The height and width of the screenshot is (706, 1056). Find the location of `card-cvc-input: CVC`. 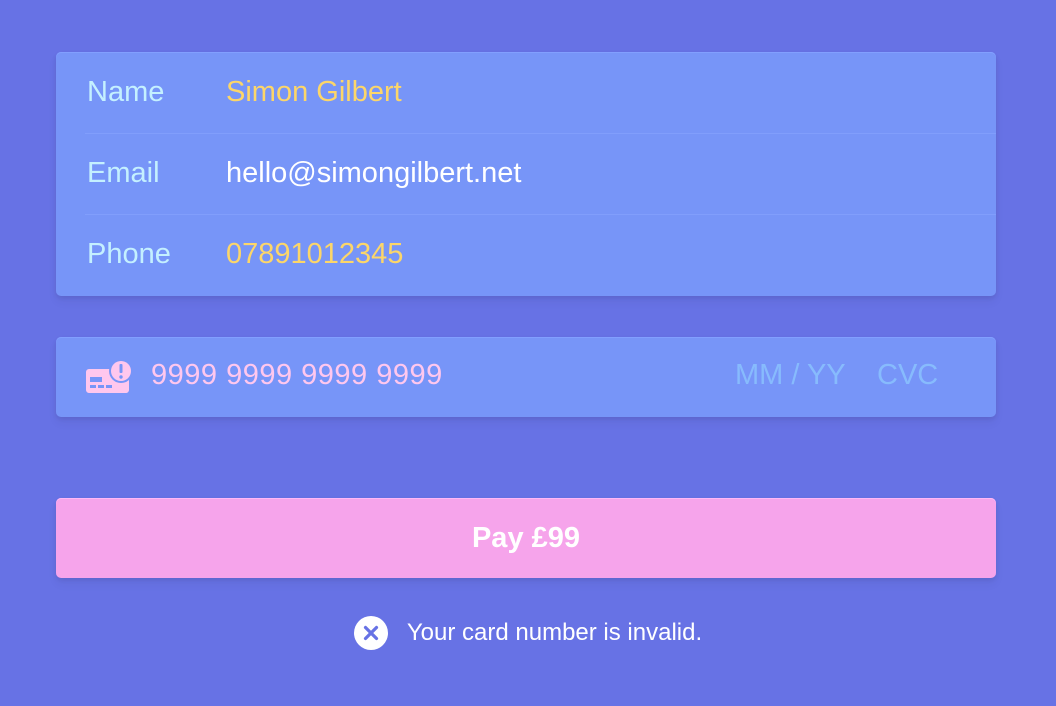

card-cvc-input: CVC is located at coordinates (907, 375).